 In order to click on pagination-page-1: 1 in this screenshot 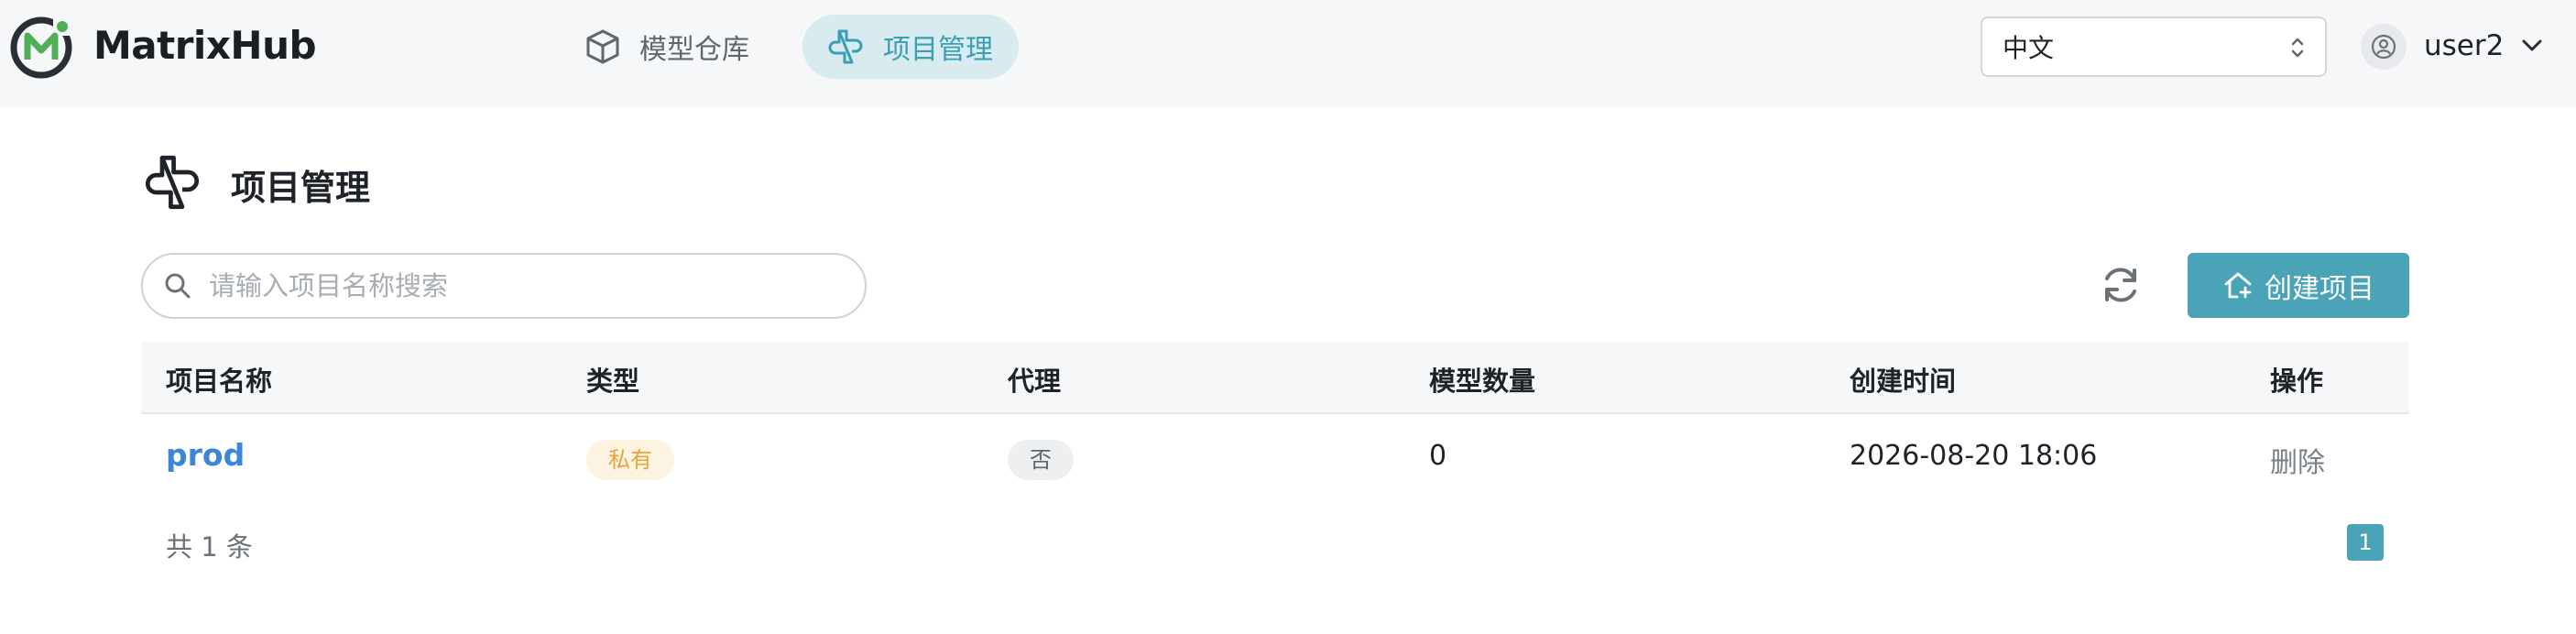, I will do `click(2366, 542)`.